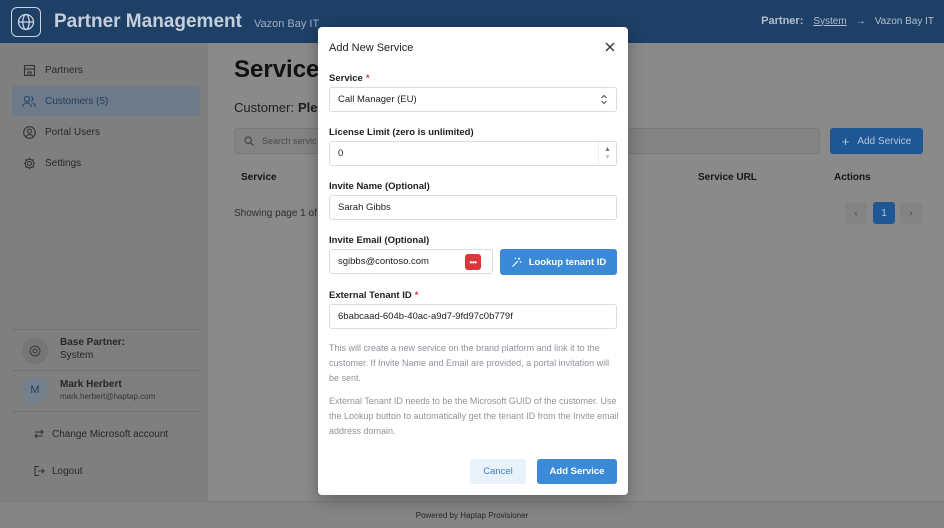  I want to click on column-header-service-url: Service URL, so click(727, 177).